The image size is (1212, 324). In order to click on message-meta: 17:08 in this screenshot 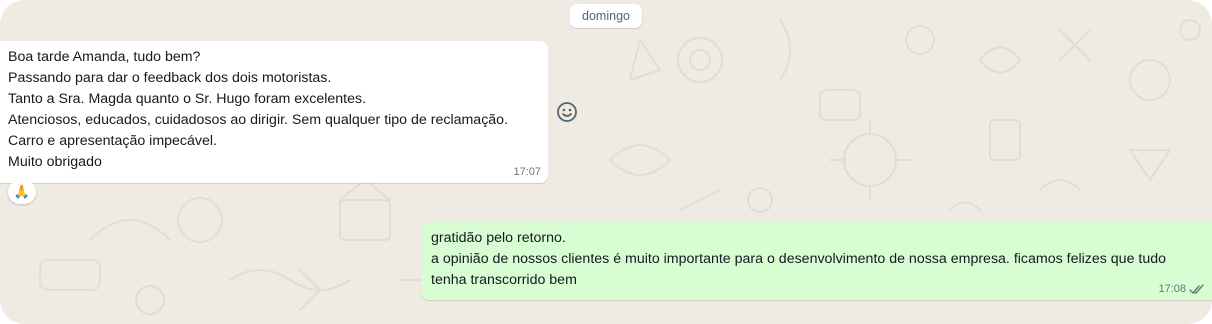, I will do `click(1181, 289)`.